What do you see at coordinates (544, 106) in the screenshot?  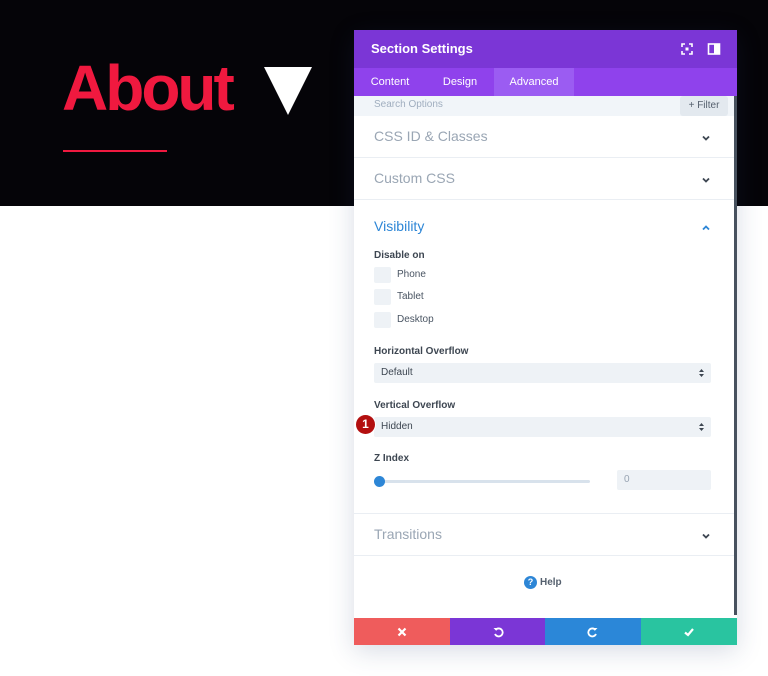 I see `search-bar: Search Options + Filter` at bounding box center [544, 106].